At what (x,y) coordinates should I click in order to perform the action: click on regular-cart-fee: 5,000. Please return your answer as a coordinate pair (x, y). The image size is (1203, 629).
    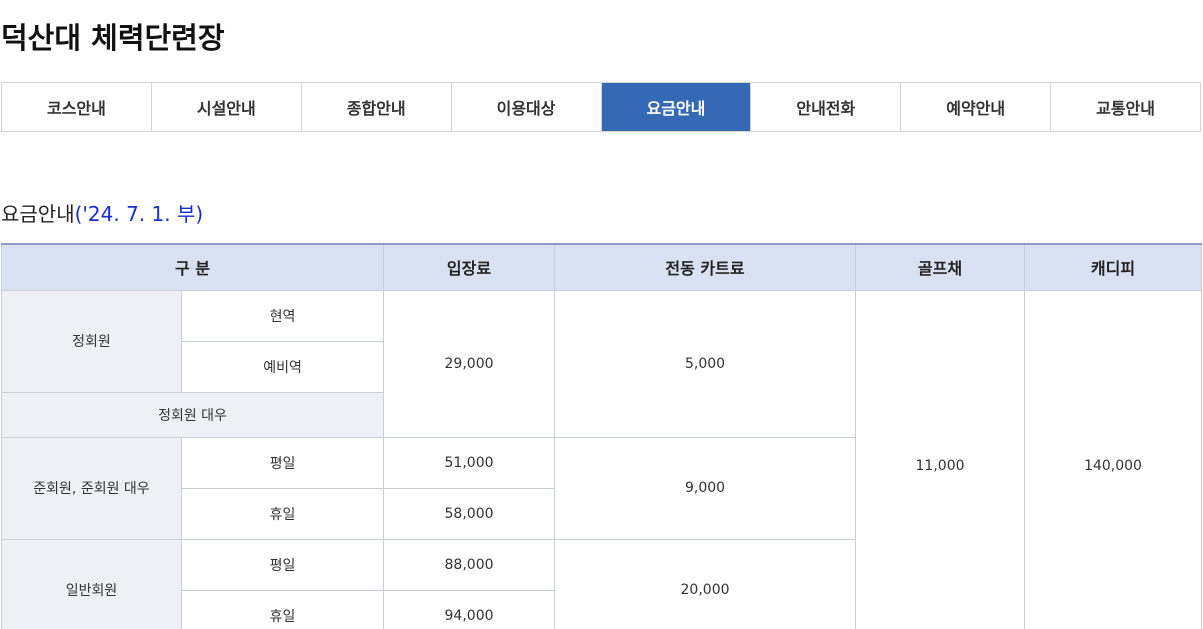
    Looking at the image, I should click on (705, 363).